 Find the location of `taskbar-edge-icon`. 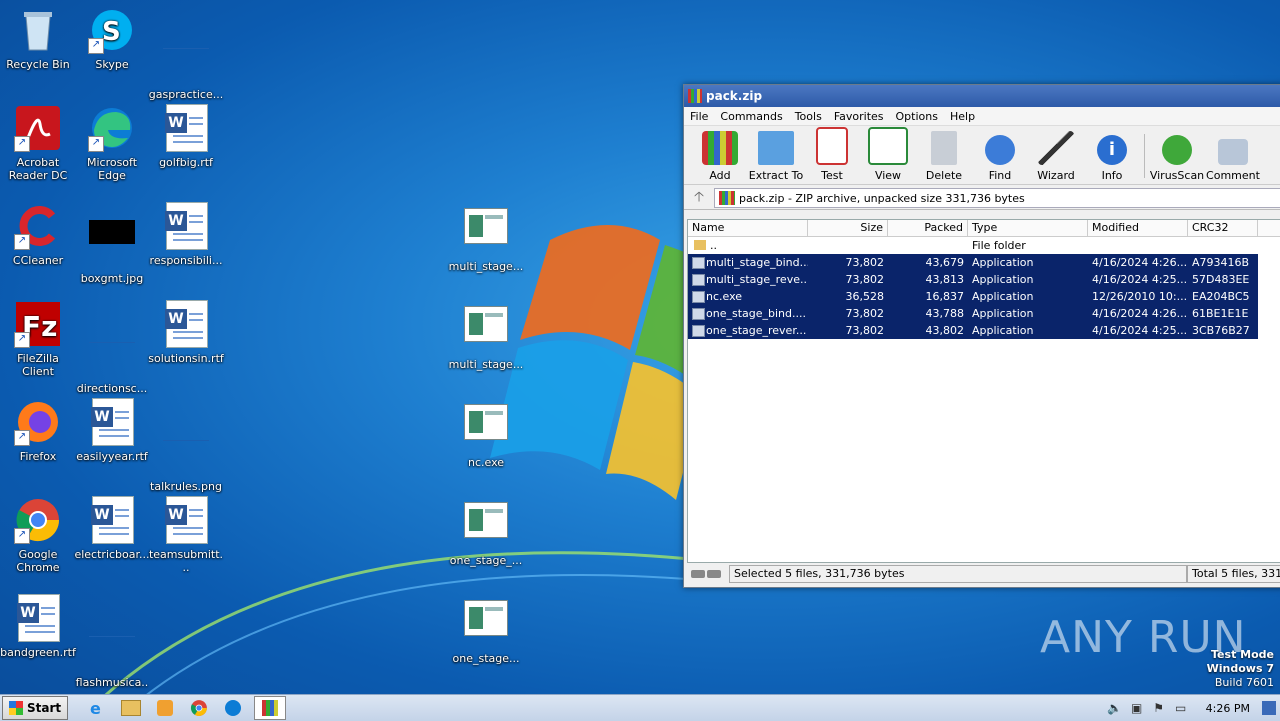

taskbar-edge-icon is located at coordinates (233, 708).